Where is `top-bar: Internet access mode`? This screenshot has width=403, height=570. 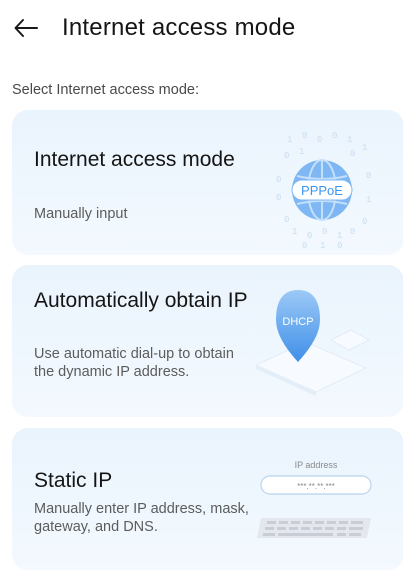
top-bar: Internet access mode is located at coordinates (201, 30).